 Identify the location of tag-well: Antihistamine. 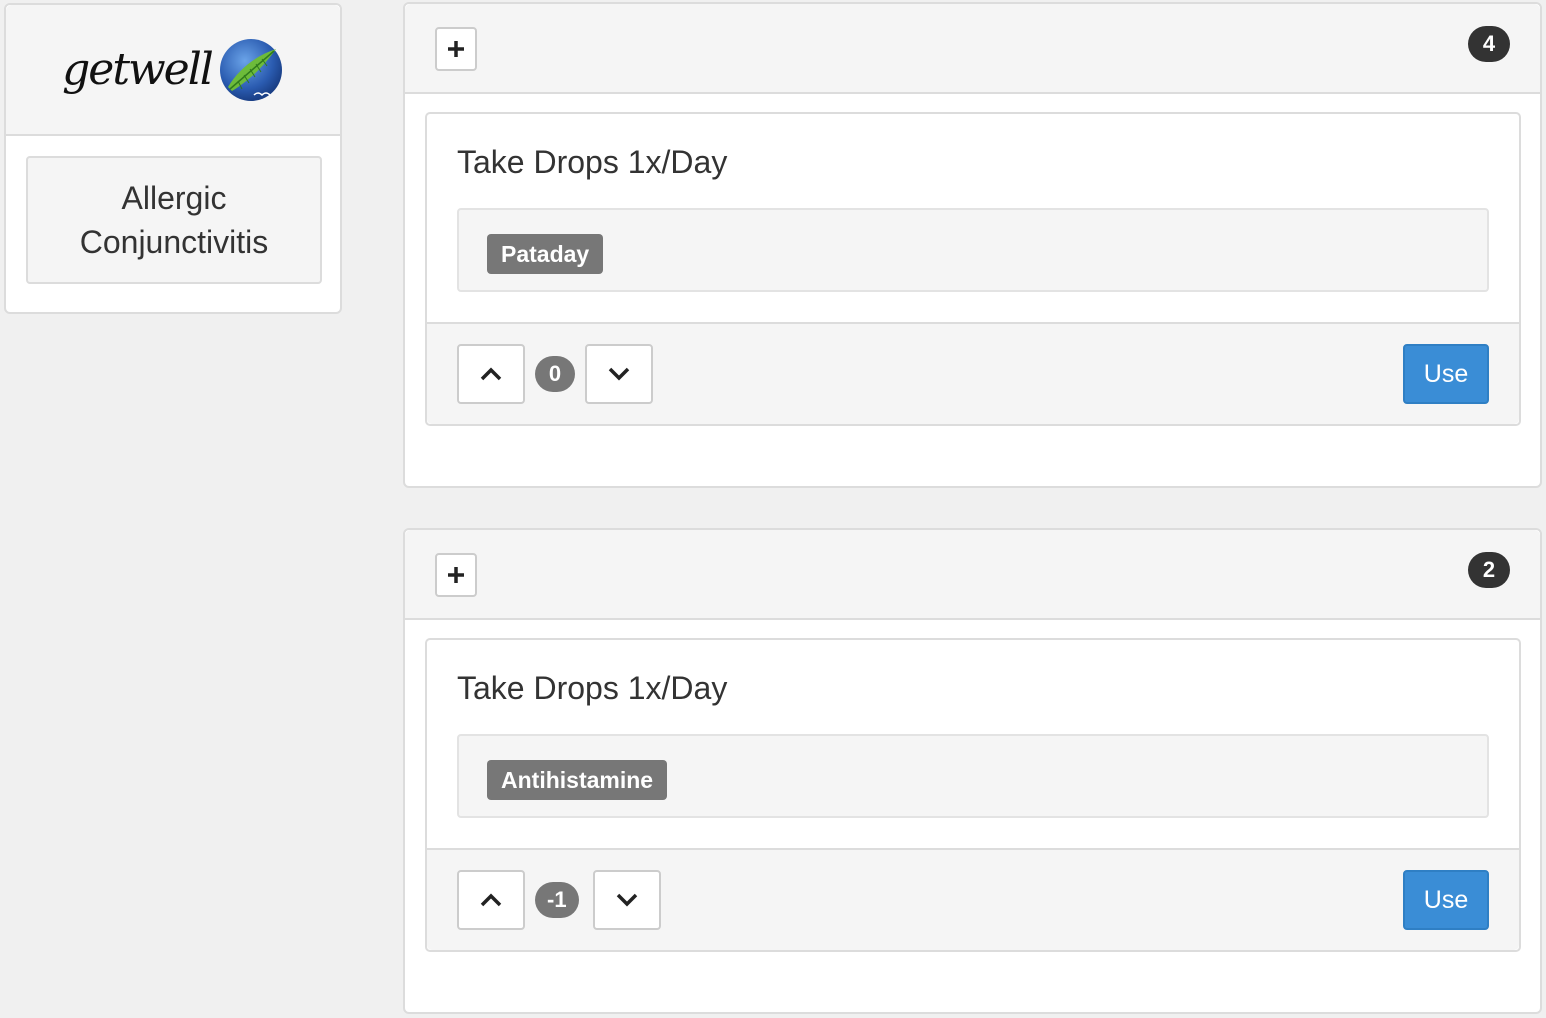
(973, 776).